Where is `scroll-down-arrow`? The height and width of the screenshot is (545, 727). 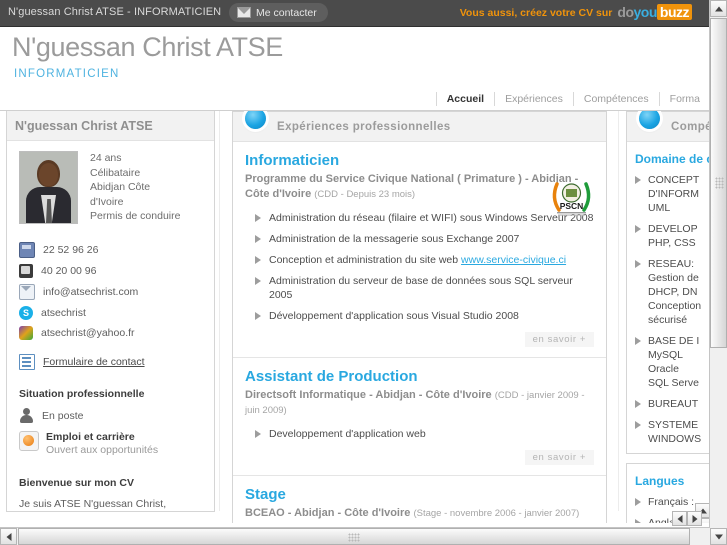
scroll-down-arrow is located at coordinates (718, 536).